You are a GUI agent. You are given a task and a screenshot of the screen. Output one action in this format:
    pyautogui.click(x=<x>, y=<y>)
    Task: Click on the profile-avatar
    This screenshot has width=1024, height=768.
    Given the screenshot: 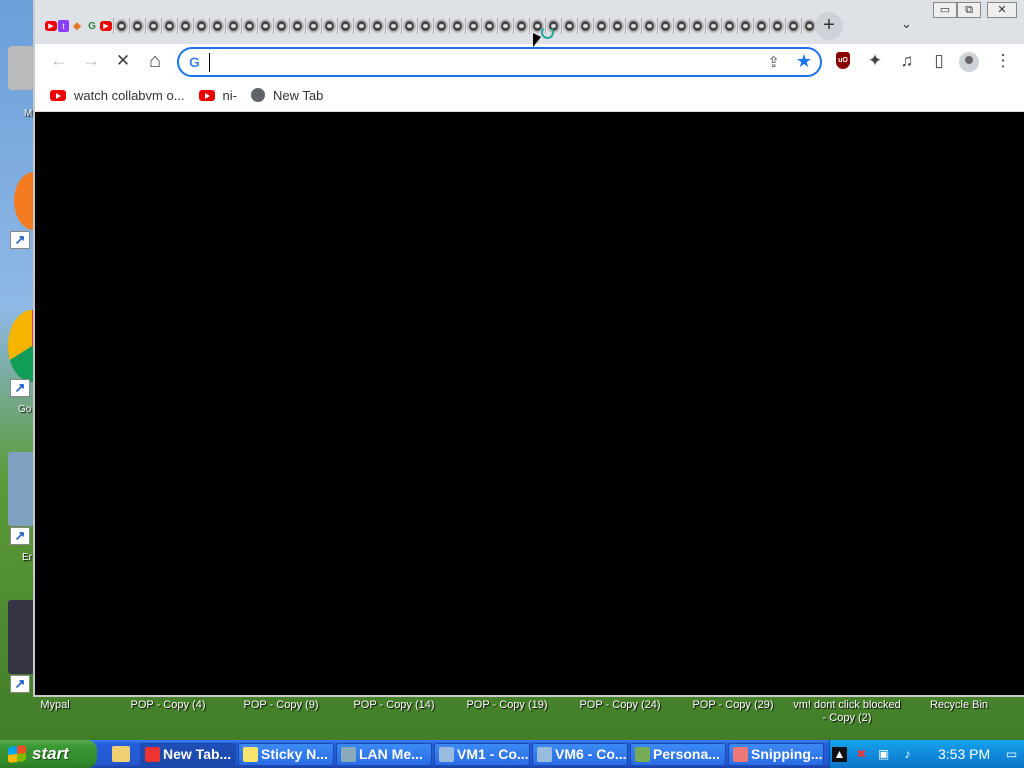 What is the action you would take?
    pyautogui.click(x=969, y=62)
    